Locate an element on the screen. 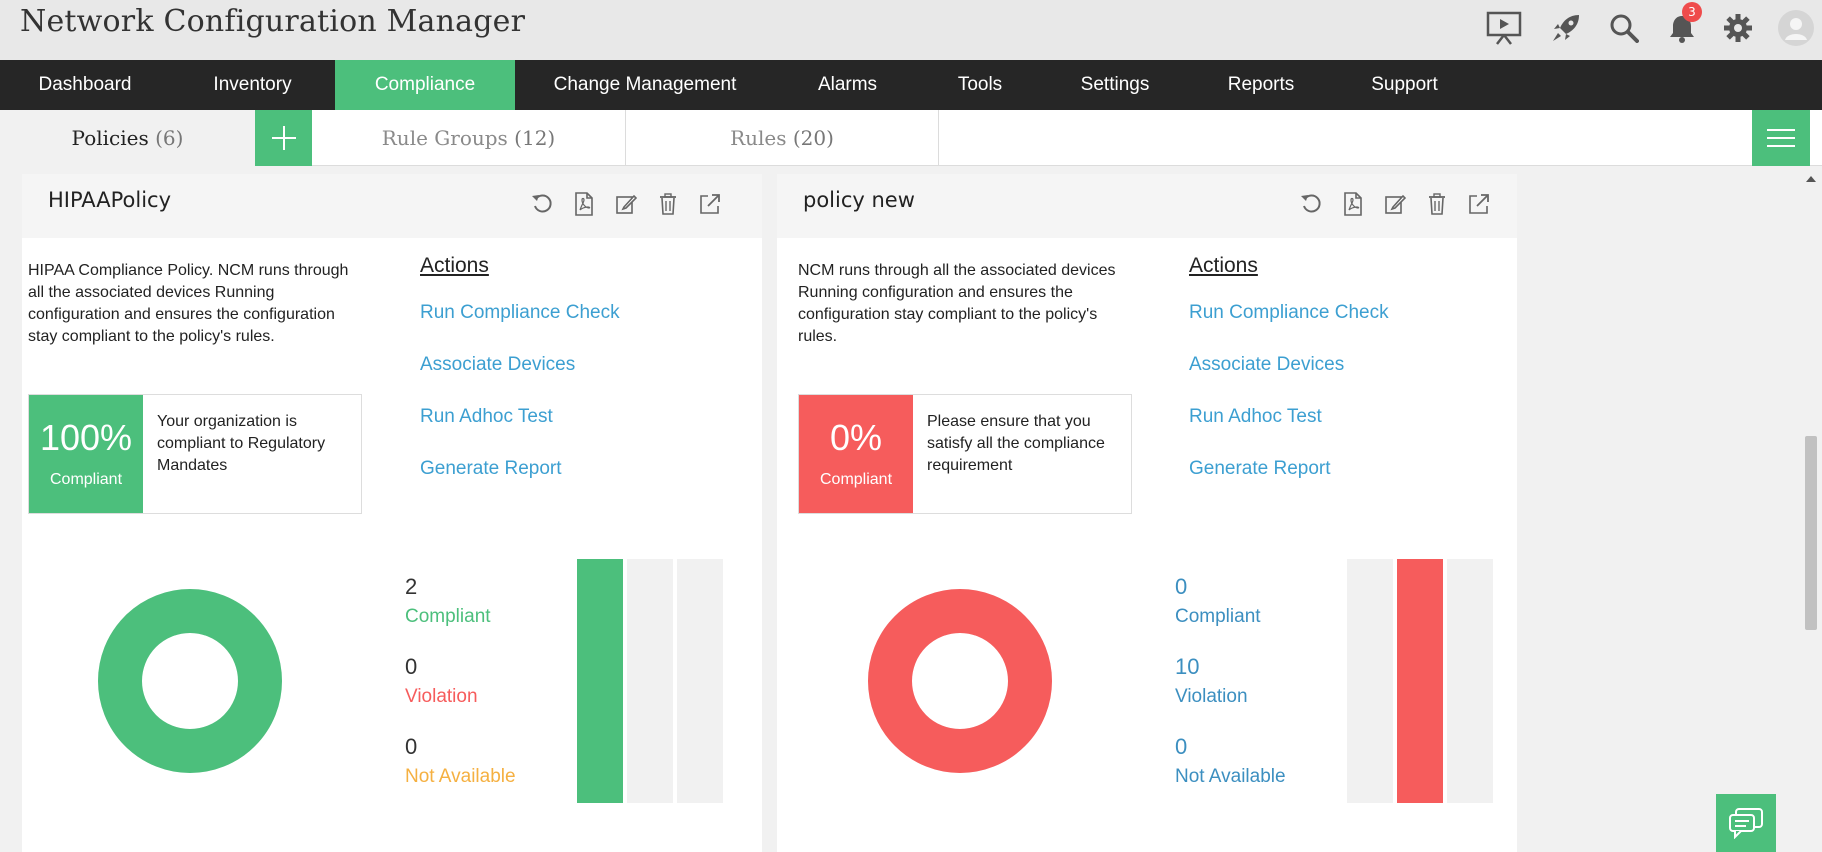 The width and height of the screenshot is (1822, 852). nav-dashboard: Dashboard is located at coordinates (85, 85).